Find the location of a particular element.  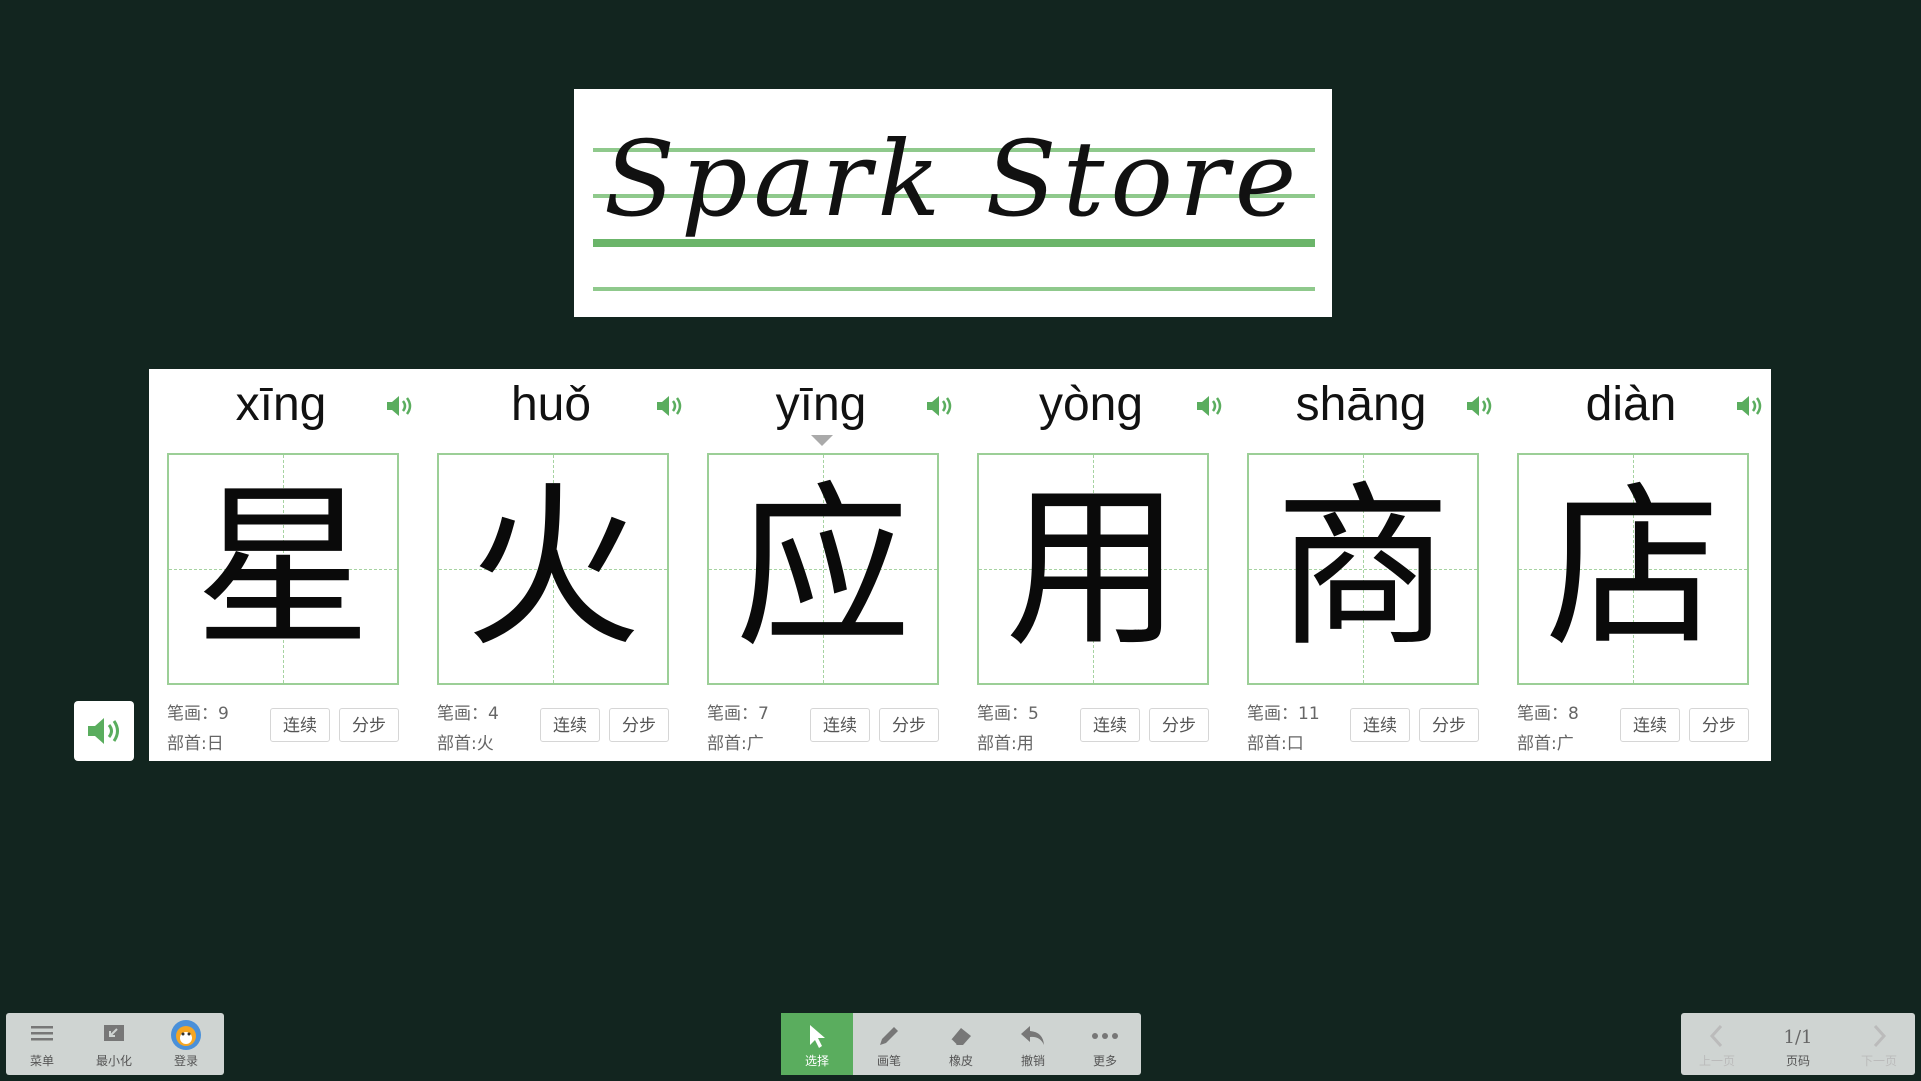

pinyin-label: huǒ is located at coordinates (551, 404).